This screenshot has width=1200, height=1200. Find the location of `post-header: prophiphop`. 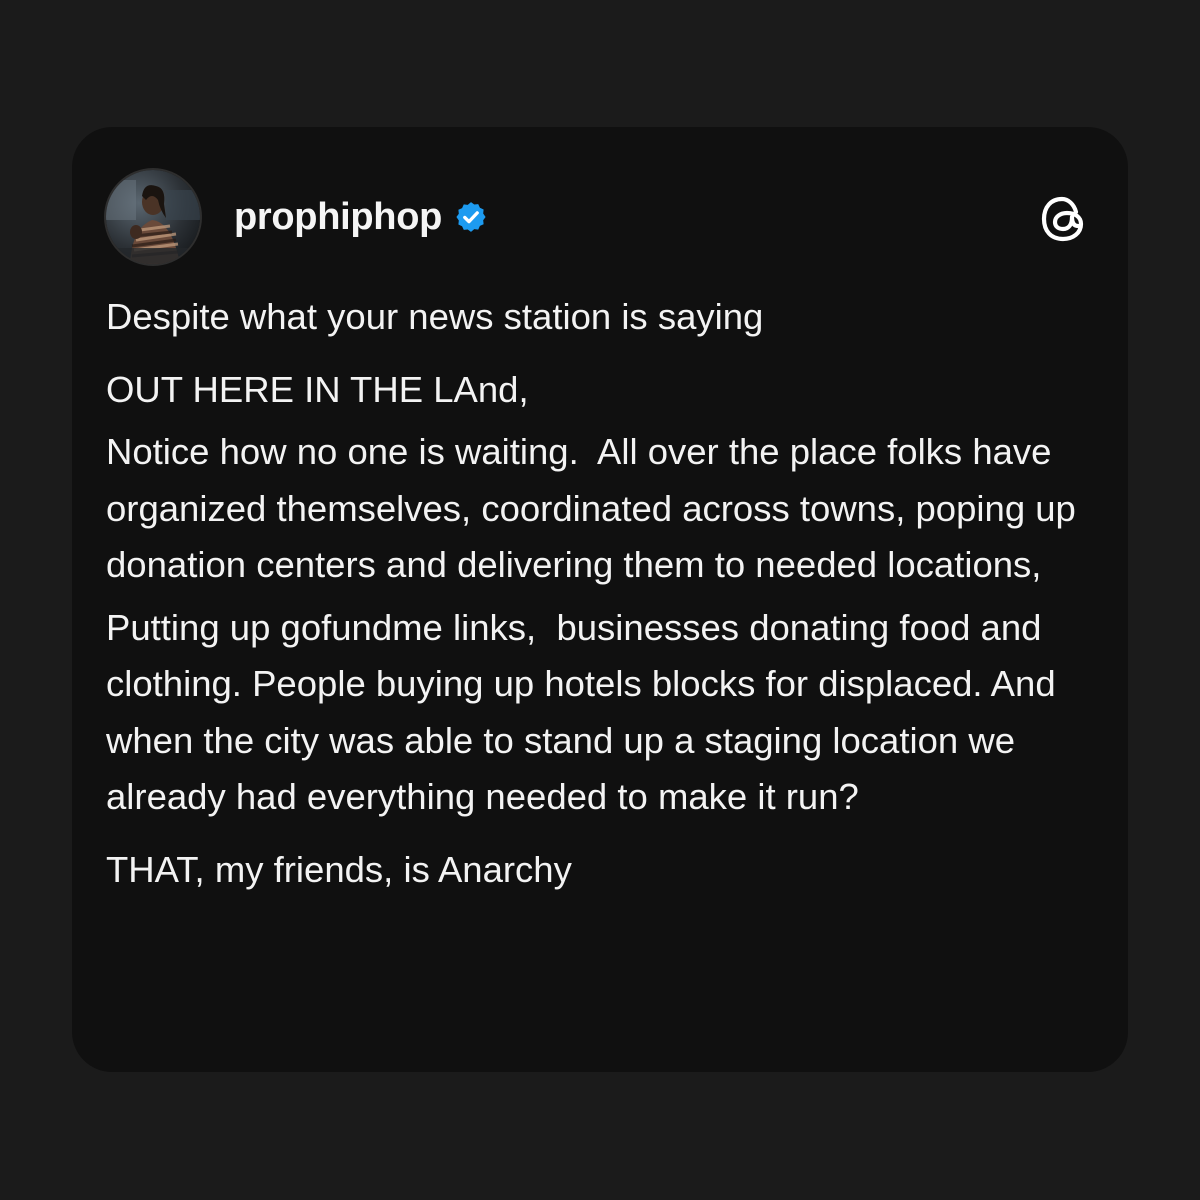

post-header: prophiphop is located at coordinates (361, 217).